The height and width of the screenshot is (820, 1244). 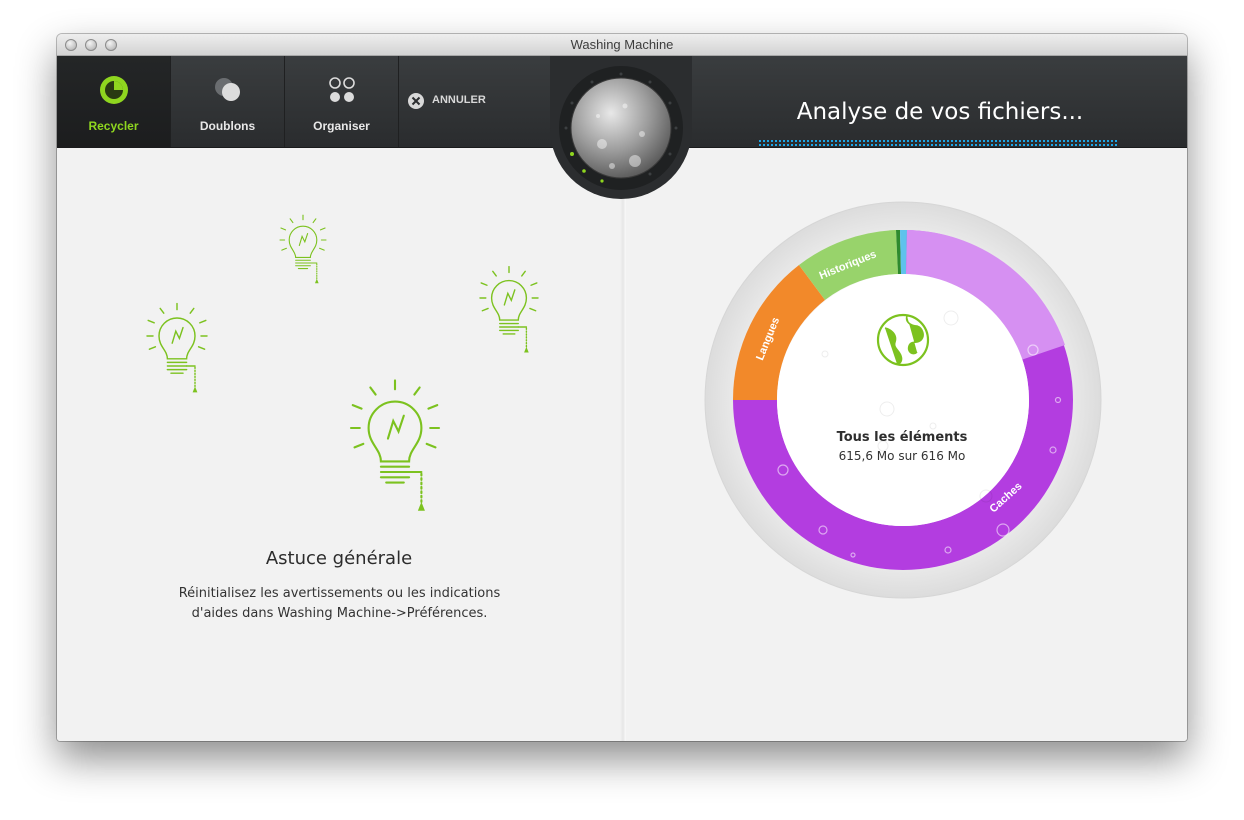 I want to click on knob-icon, so click(x=621, y=127).